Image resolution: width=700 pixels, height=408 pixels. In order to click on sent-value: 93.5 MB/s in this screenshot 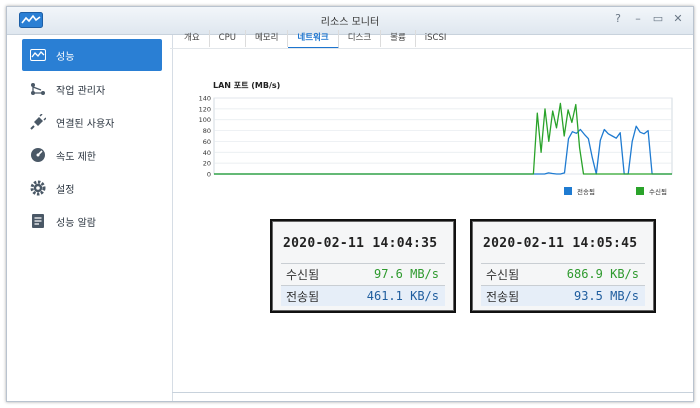, I will do `click(606, 296)`.